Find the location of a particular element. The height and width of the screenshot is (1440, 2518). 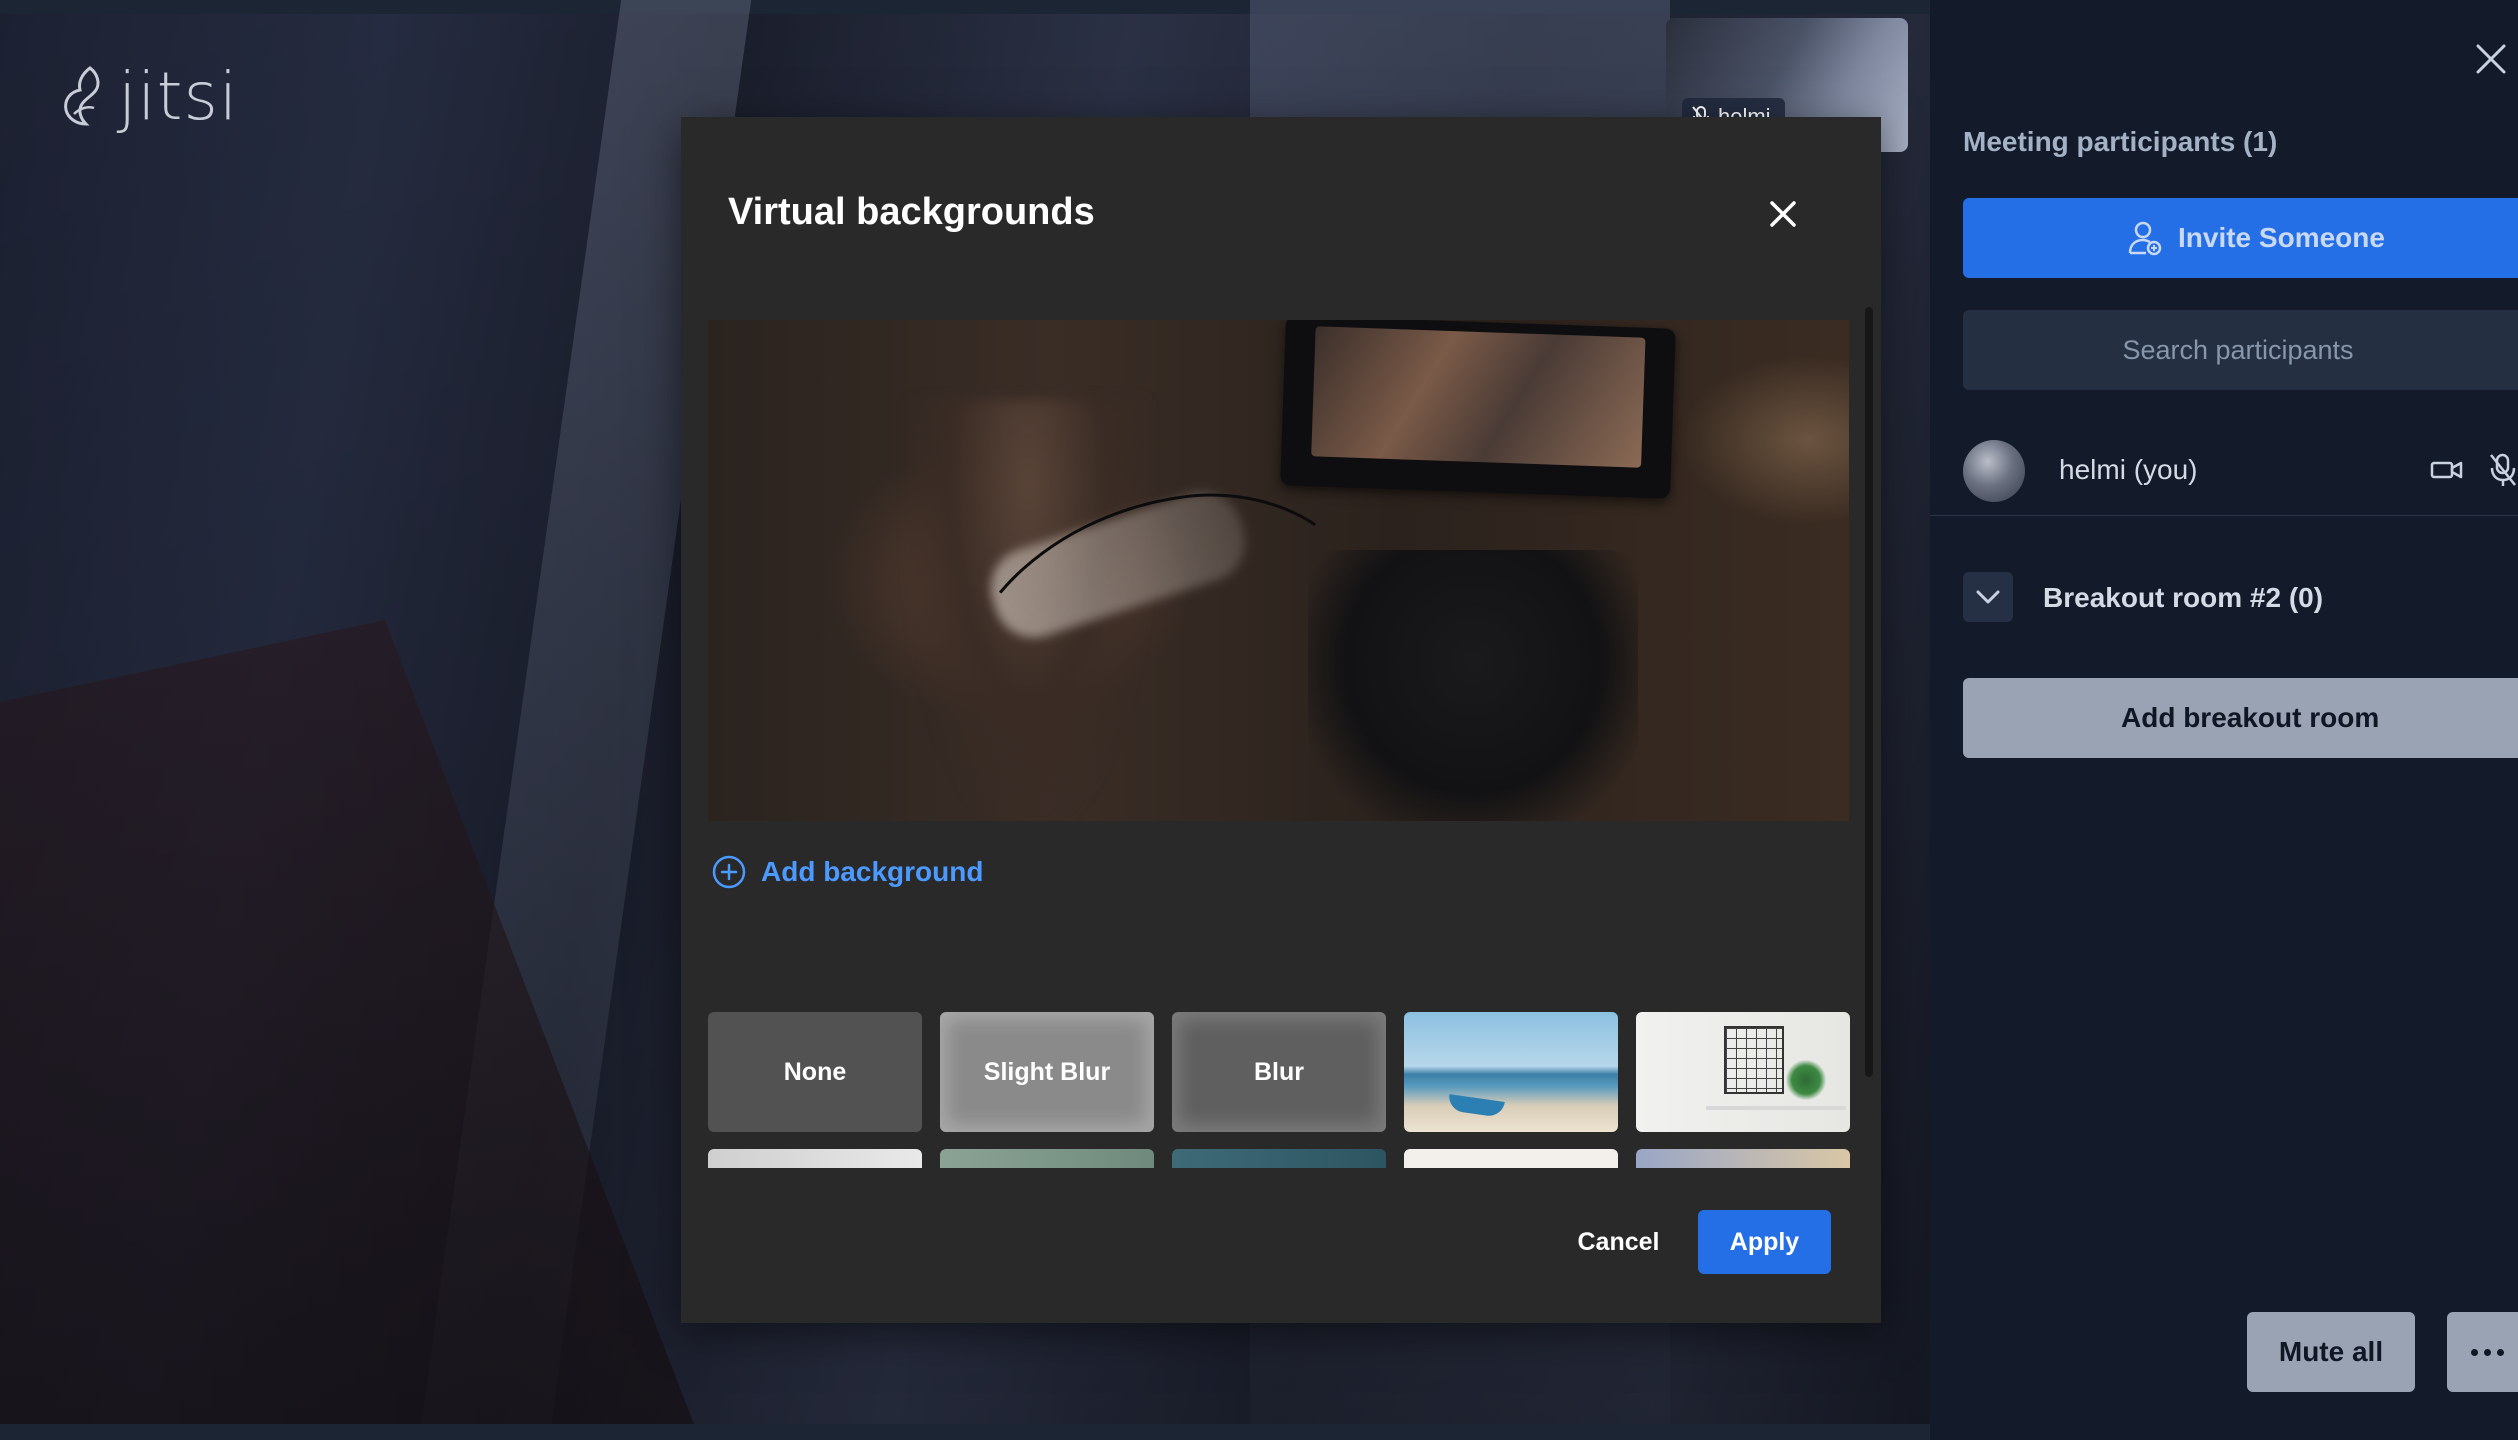

background-tile-beach-image is located at coordinates (1511, 1072).